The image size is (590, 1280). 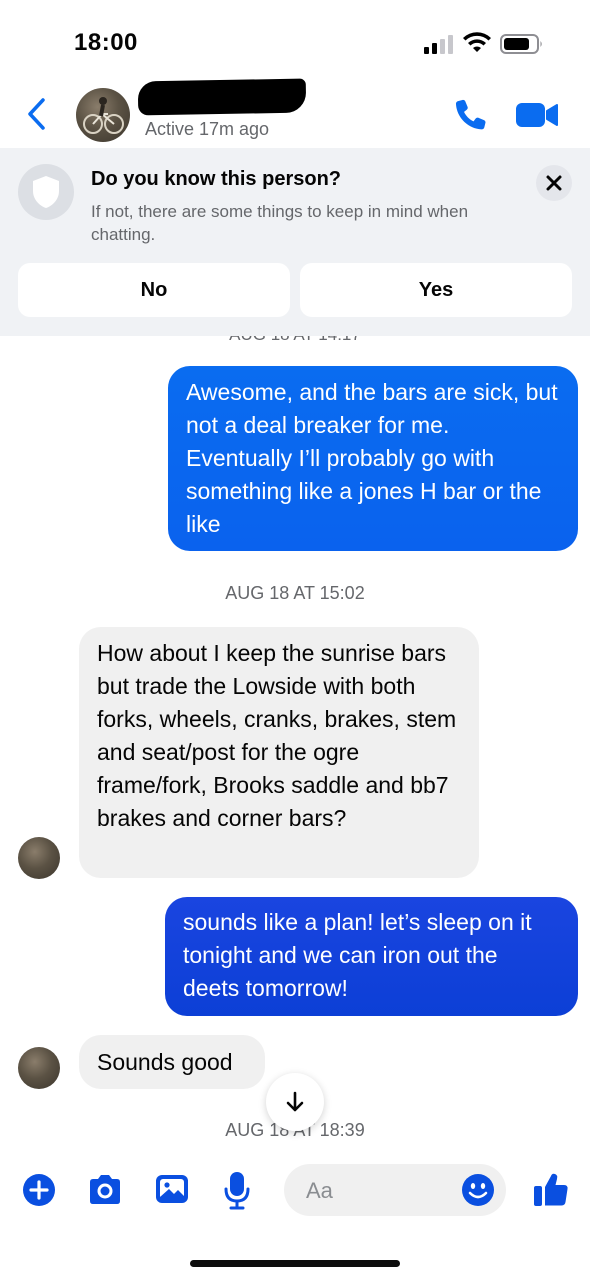 What do you see at coordinates (395, 1190) in the screenshot?
I see `message-input: Aa` at bounding box center [395, 1190].